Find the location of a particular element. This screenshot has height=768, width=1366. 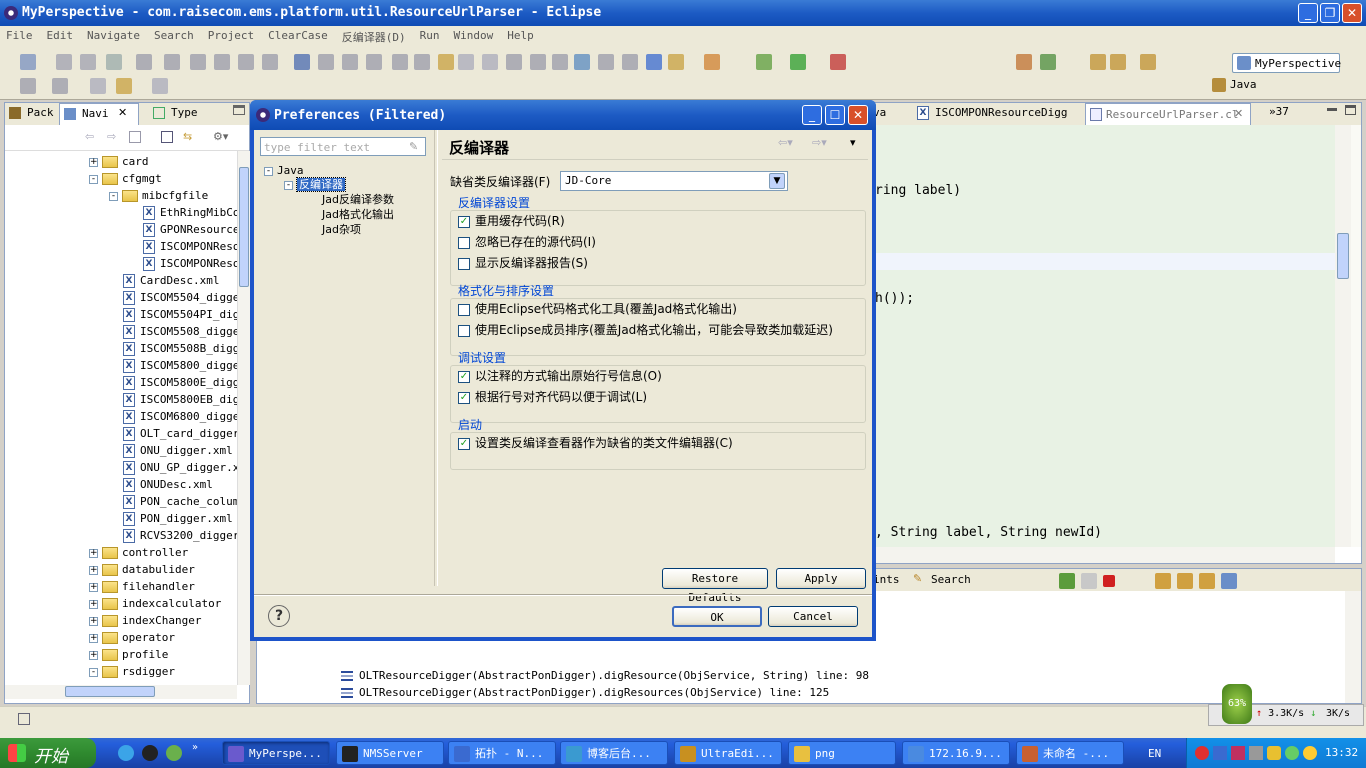

menu-item: Help is located at coordinates (520, 37).